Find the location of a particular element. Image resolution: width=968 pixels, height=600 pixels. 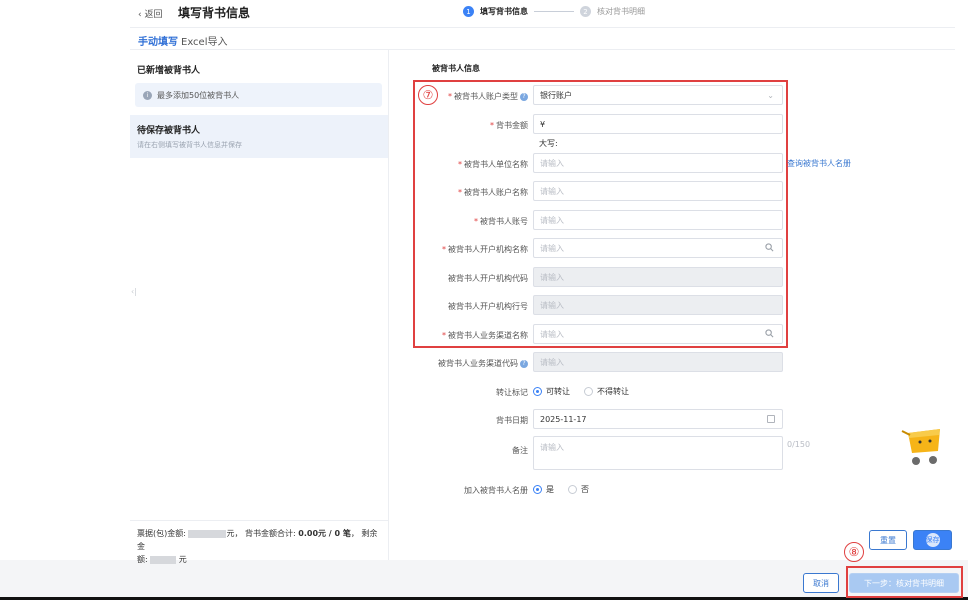

add-register-radios: 是 否 is located at coordinates (561, 489).